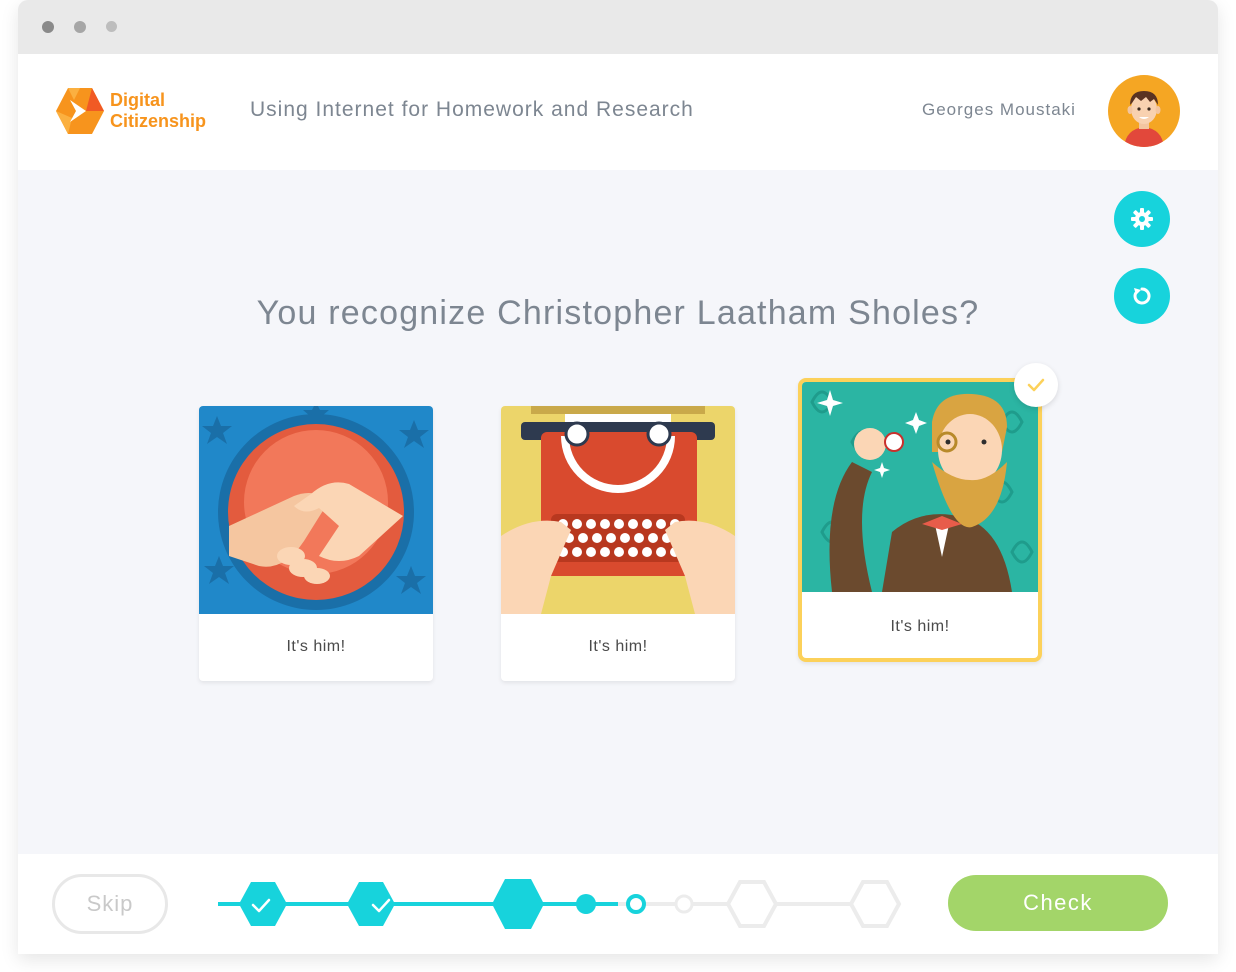 Image resolution: width=1236 pixels, height=972 pixels. What do you see at coordinates (618, 646) in the screenshot?
I see `answer-card-2-label: It's him!` at bounding box center [618, 646].